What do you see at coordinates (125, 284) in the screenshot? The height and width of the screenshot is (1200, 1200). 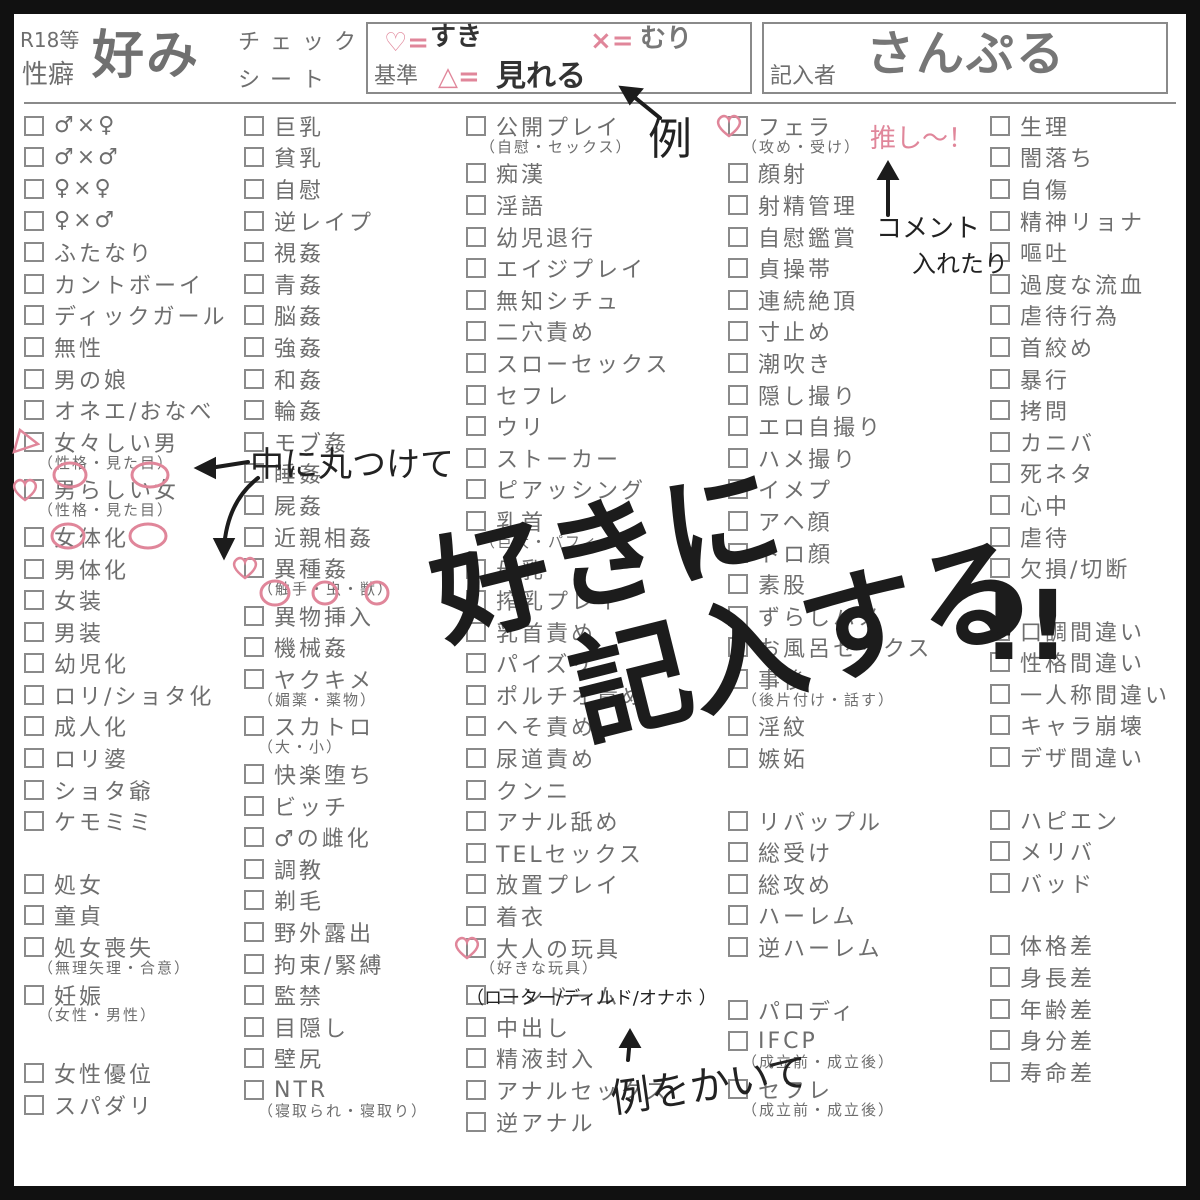 I see `checklist-item: カントボーイ` at bounding box center [125, 284].